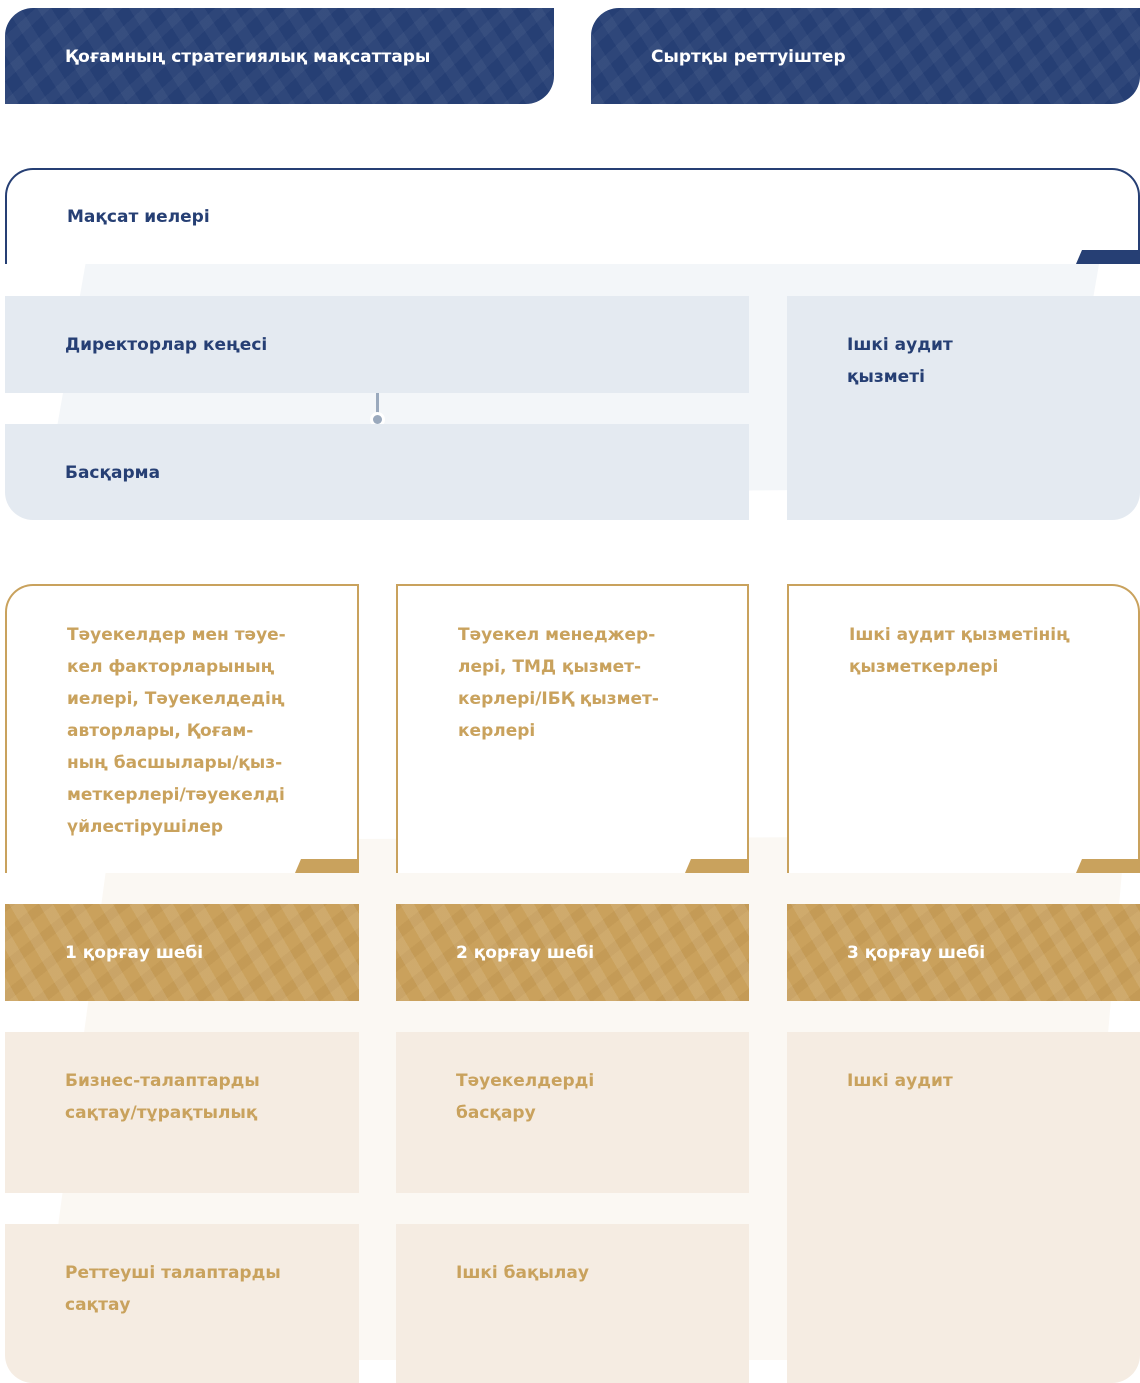 This screenshot has width=1140, height=1383. What do you see at coordinates (963, 408) in the screenshot?
I see `internal-audit-service-box: Ішкі аудит қызметі` at bounding box center [963, 408].